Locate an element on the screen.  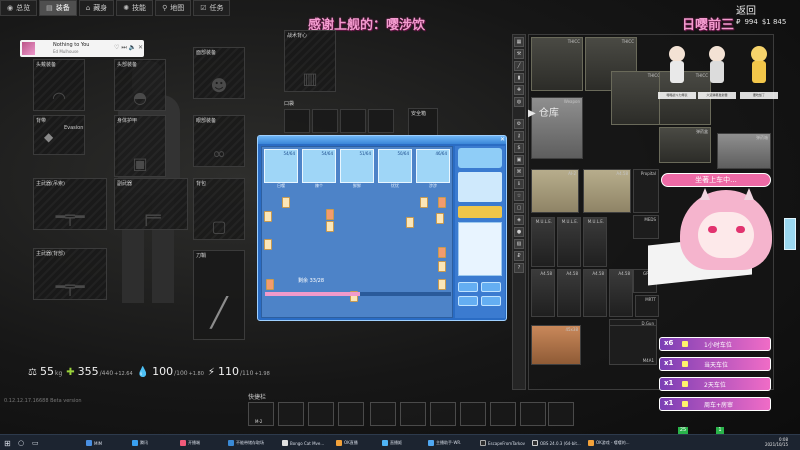
other-filter-icon: ? is located at coordinates (519, 268).